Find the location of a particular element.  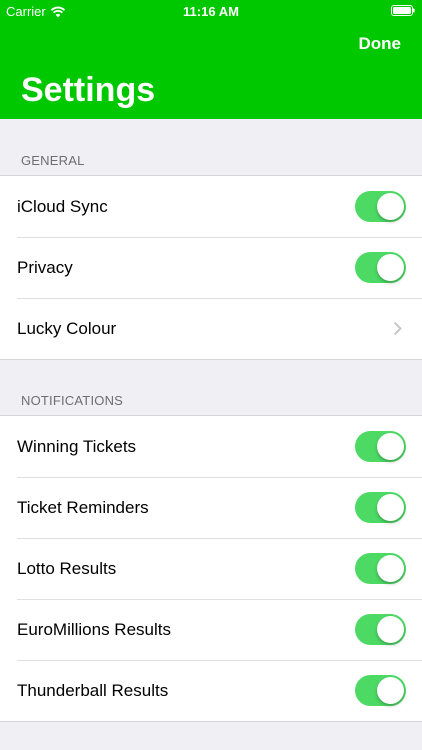

ticket-reminders-toggle is located at coordinates (380, 507).